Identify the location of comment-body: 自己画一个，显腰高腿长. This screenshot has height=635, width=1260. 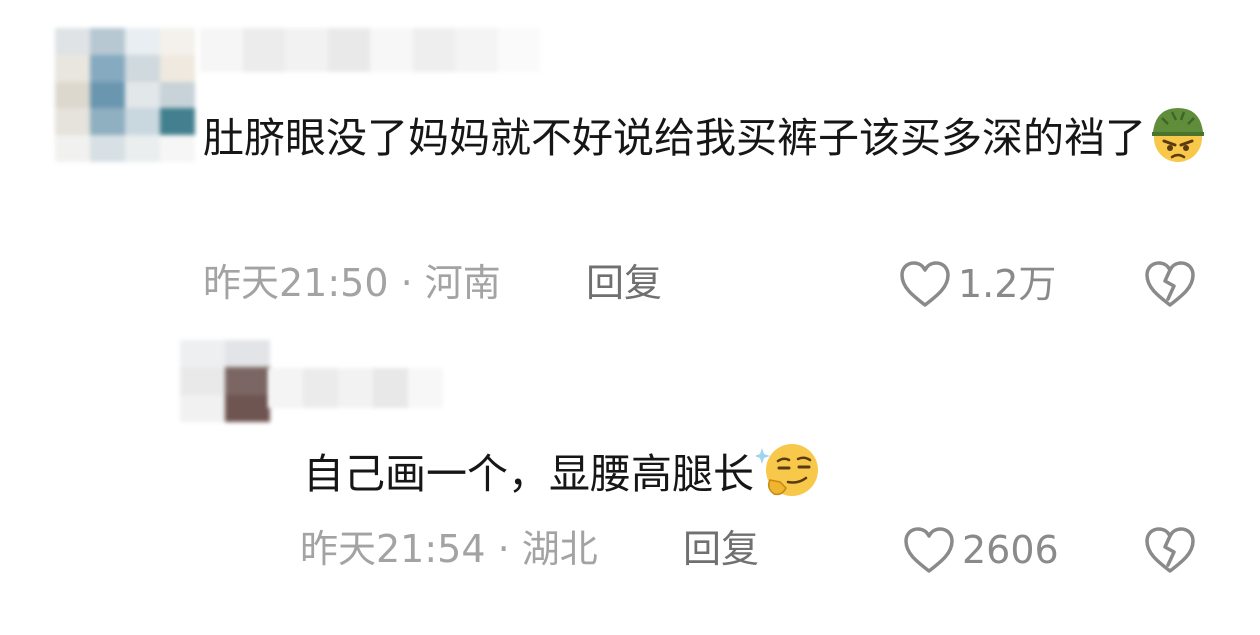
(528, 474).